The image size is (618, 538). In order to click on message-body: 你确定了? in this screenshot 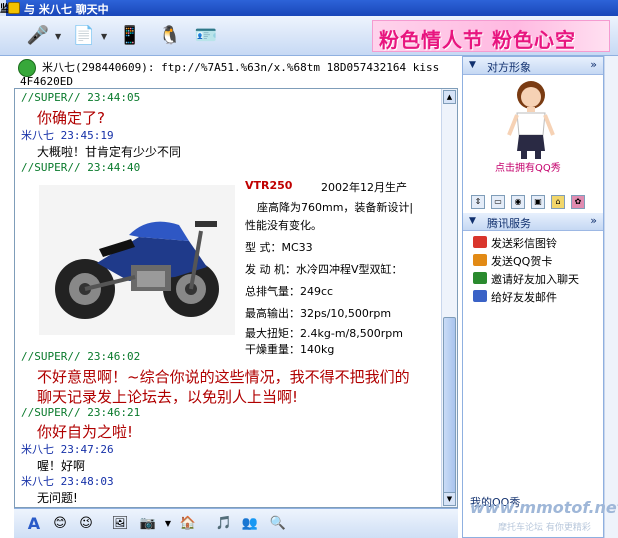, I will do `click(71, 118)`.